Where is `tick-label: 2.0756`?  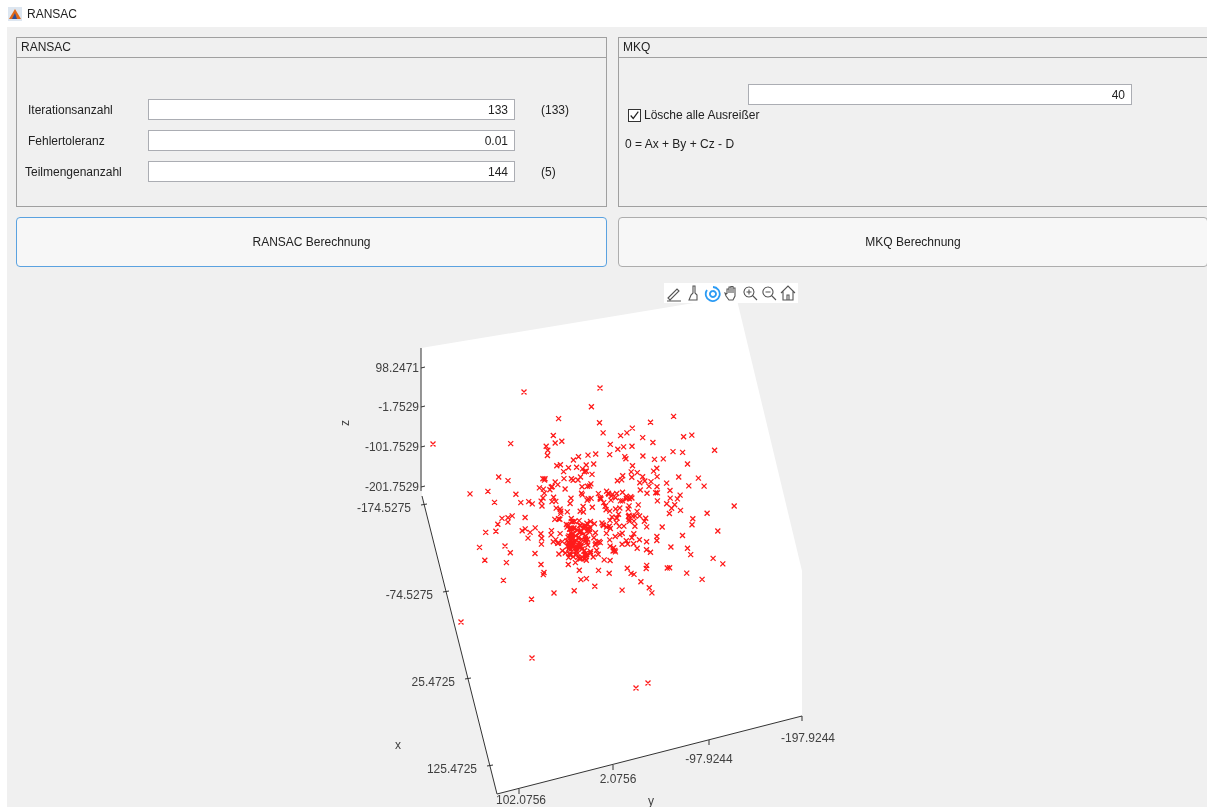
tick-label: 2.0756 is located at coordinates (618, 779).